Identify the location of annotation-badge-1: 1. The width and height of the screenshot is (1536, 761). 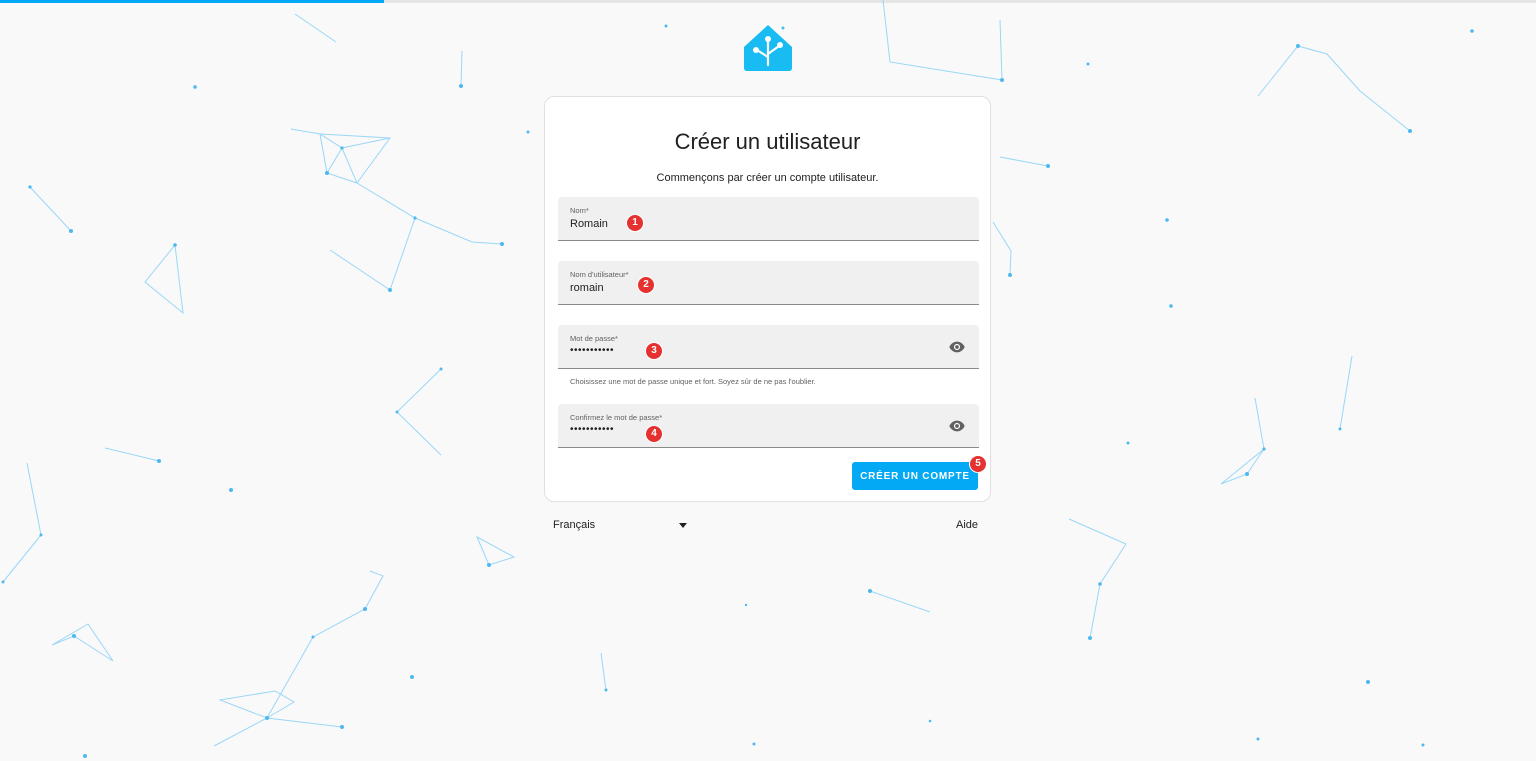
(635, 223).